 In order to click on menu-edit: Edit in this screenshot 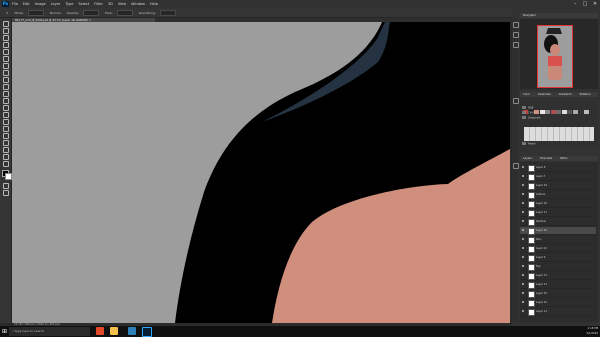, I will do `click(26, 4)`.